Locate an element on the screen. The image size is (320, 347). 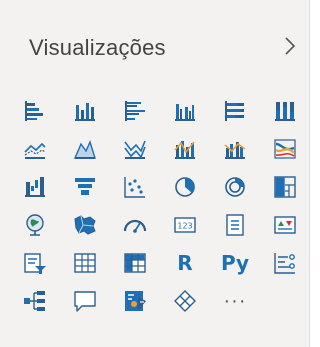
python-visual-icon: Py is located at coordinates (235, 263).